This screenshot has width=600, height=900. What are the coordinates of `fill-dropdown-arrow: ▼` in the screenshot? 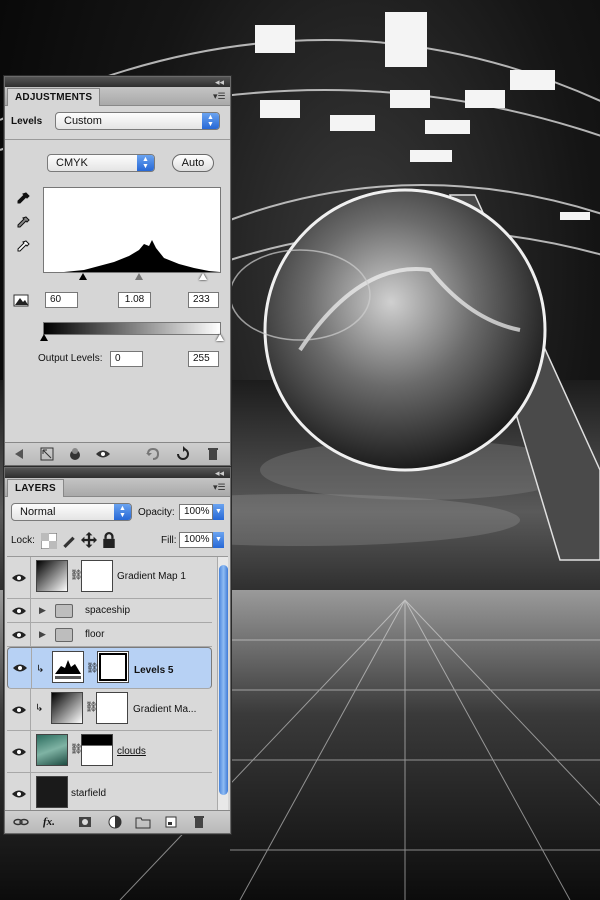 It's located at (218, 540).